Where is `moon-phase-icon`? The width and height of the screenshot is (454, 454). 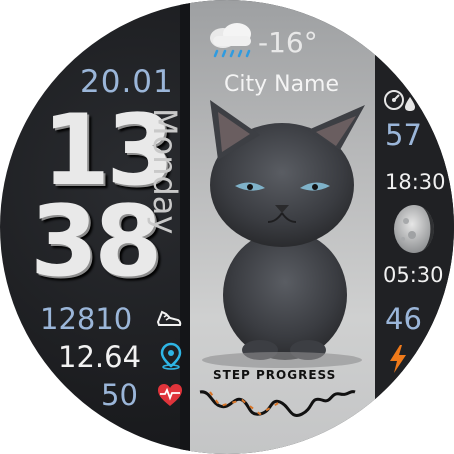
moon-phase-icon is located at coordinates (414, 231).